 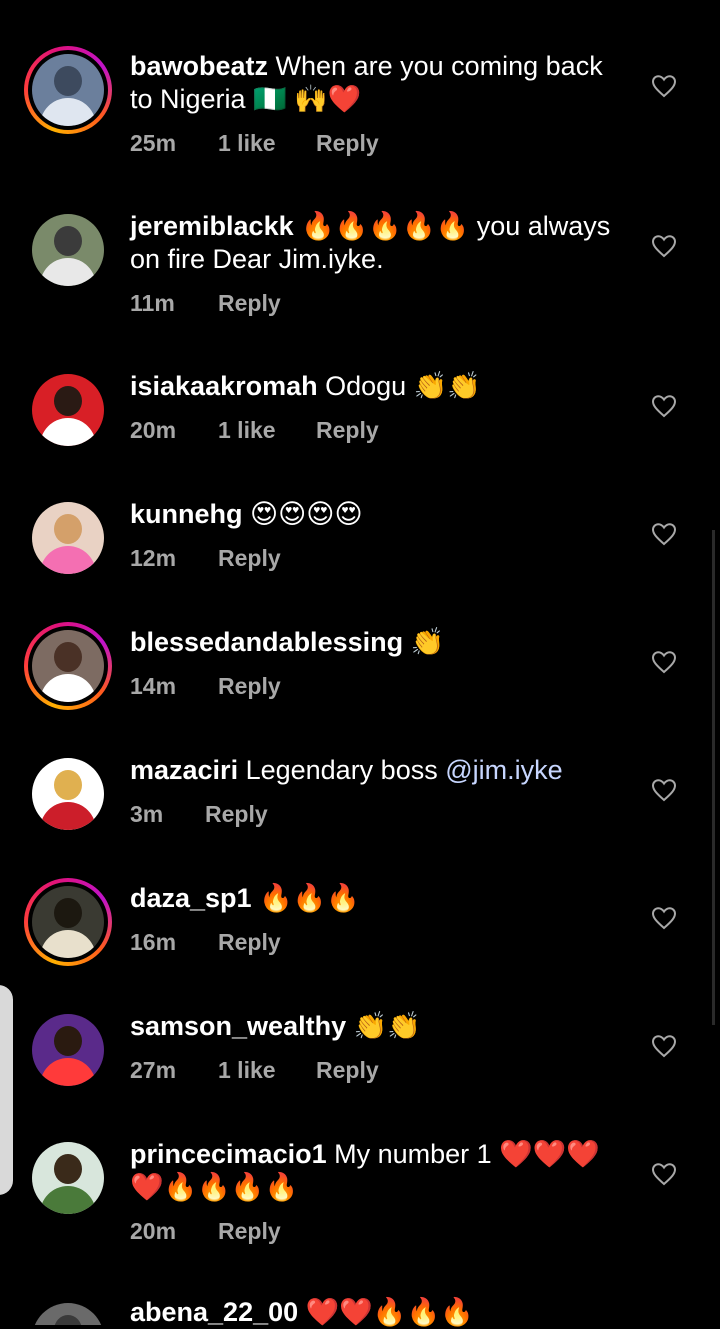 I want to click on comment-username: kunnehg, so click(x=186, y=514).